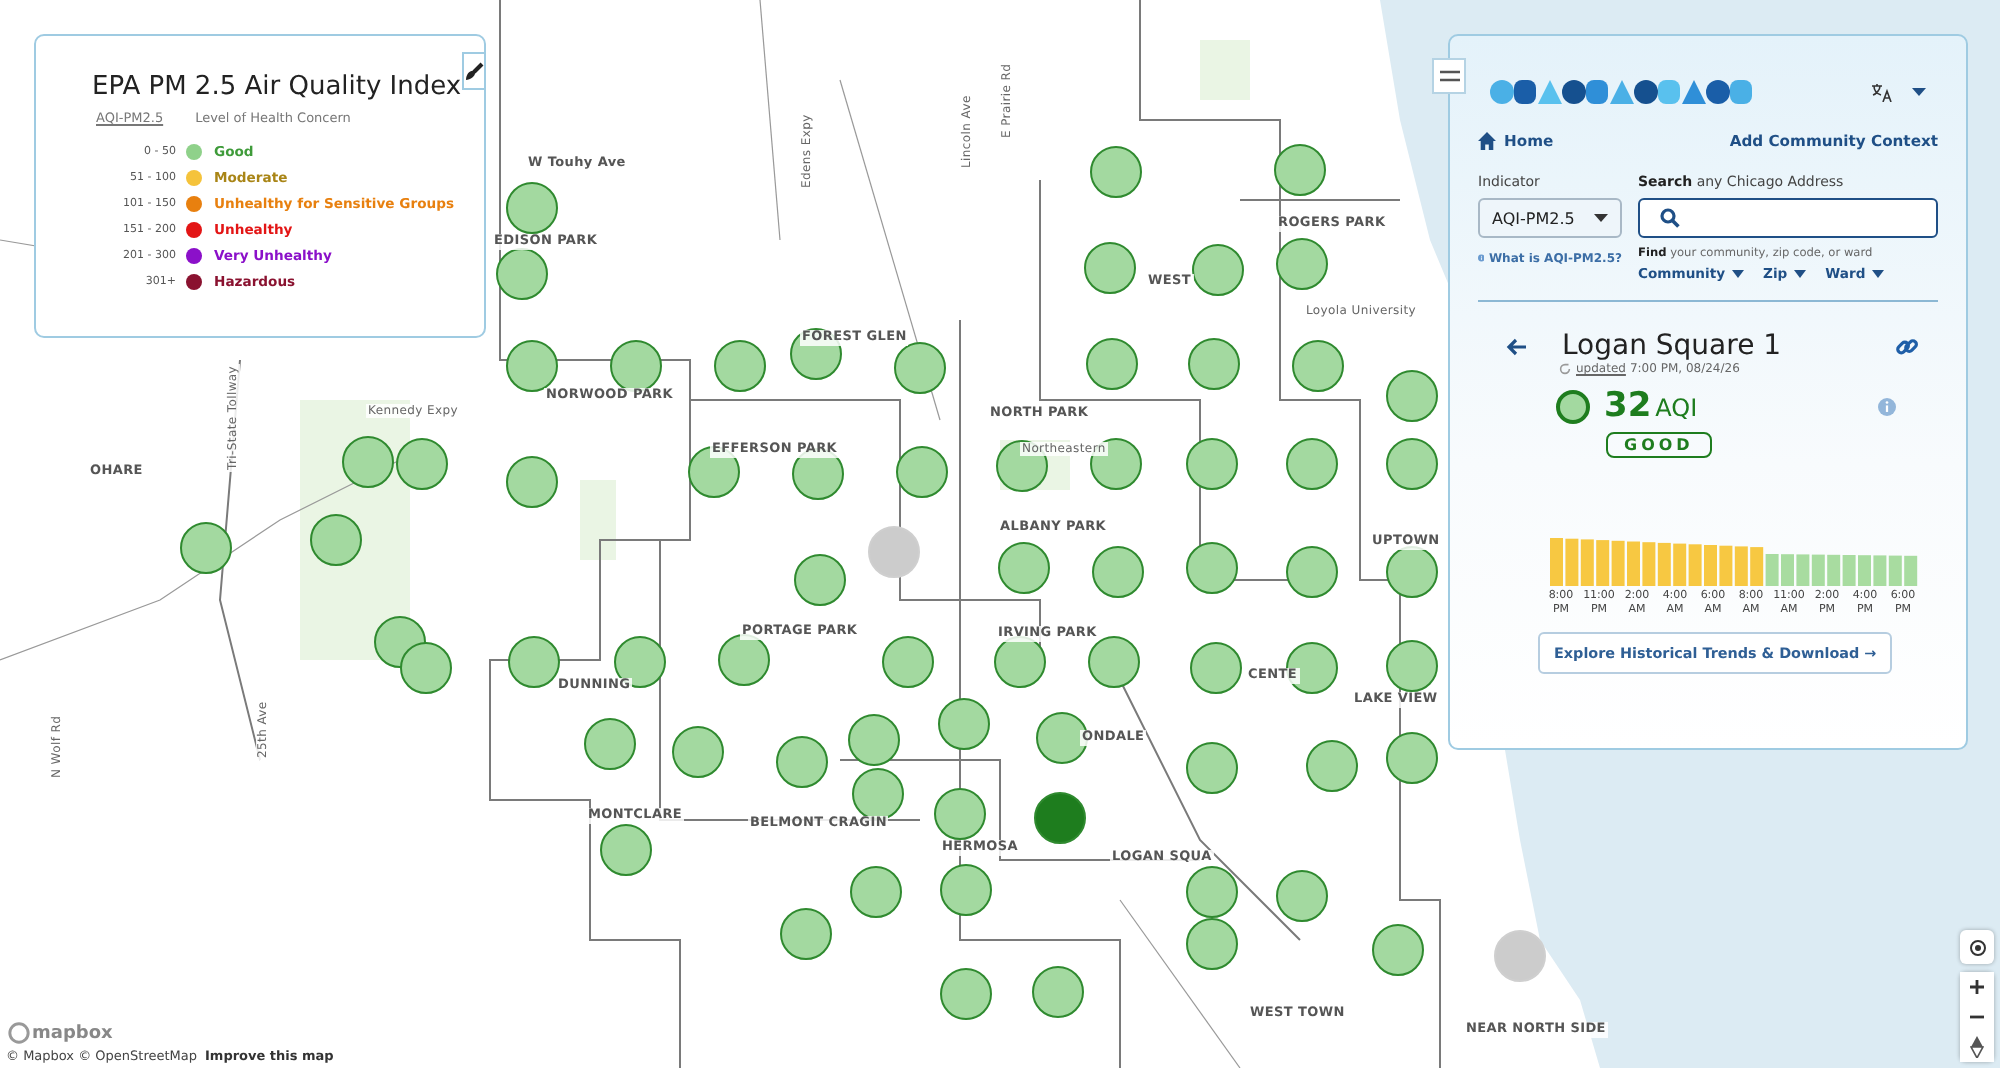  What do you see at coordinates (60, 1033) in the screenshot?
I see `mapbox-logo: mapbox` at bounding box center [60, 1033].